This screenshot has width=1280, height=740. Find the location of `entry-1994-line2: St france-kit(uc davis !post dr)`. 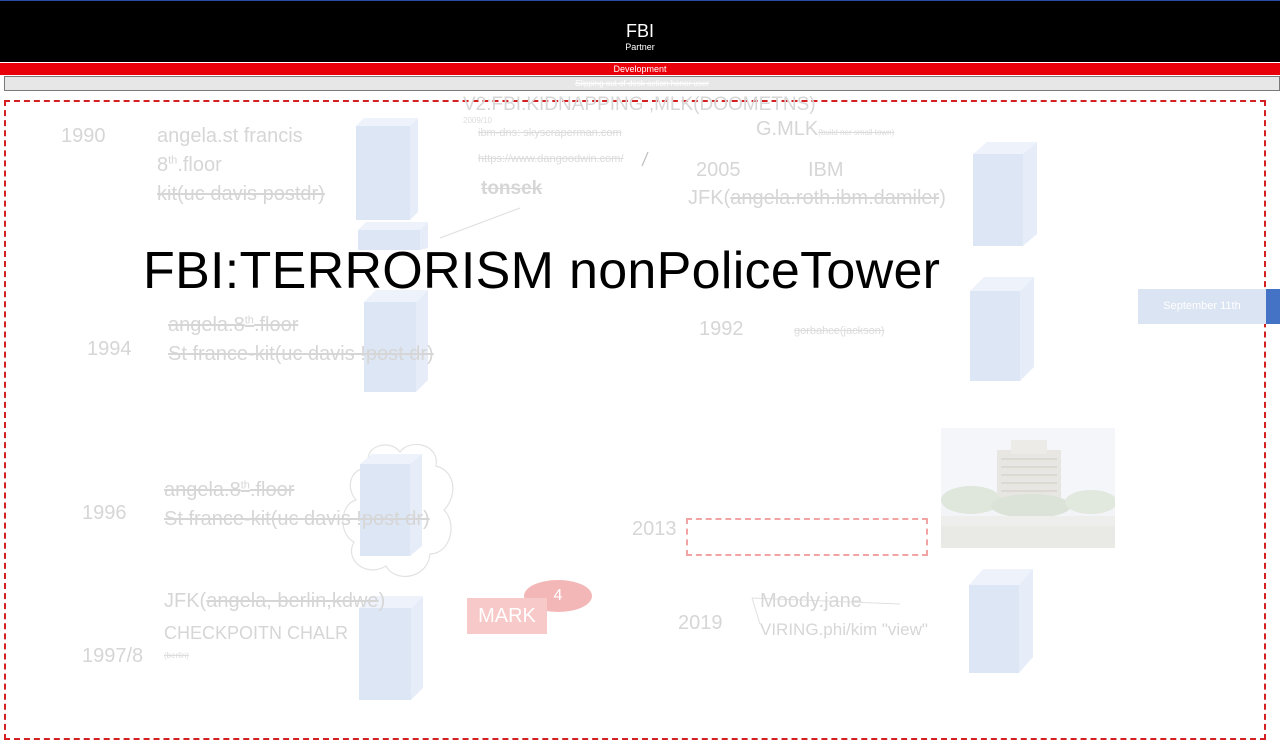

entry-1994-line2: St france-kit(uc davis !post dr) is located at coordinates (301, 354).